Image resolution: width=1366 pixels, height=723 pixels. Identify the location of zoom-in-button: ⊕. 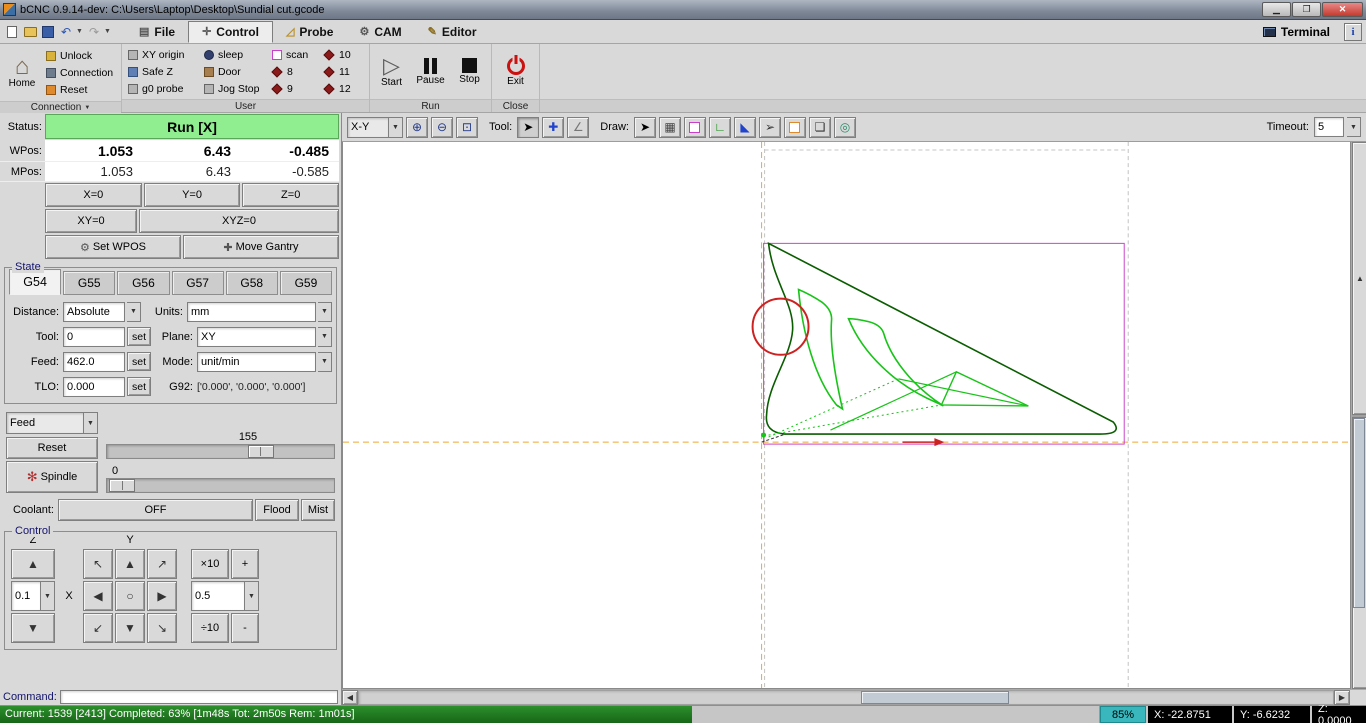
(417, 127).